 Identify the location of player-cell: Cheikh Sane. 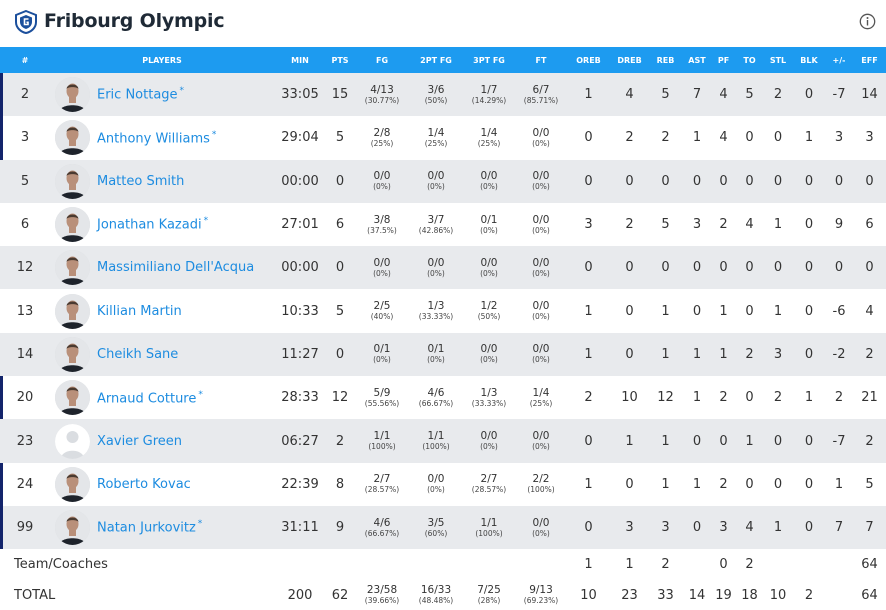
(162, 354).